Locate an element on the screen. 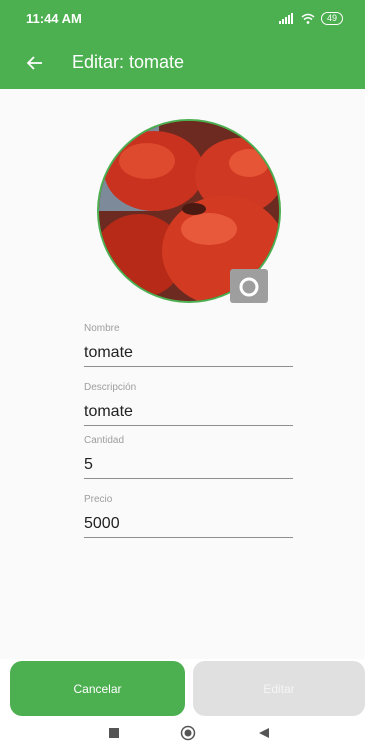  system-nav-bar is located at coordinates (182, 733).